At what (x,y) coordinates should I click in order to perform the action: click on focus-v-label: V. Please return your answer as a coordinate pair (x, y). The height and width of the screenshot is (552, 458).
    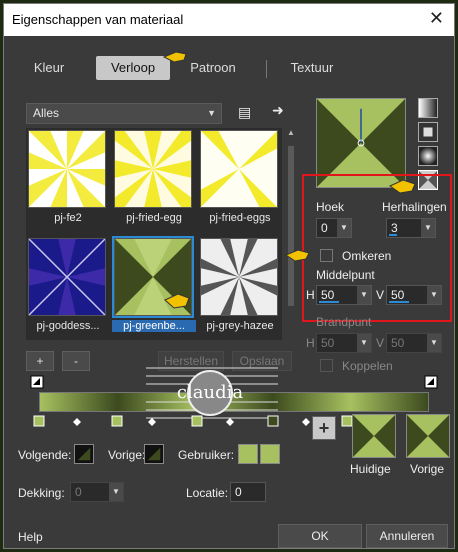
    Looking at the image, I should click on (380, 343).